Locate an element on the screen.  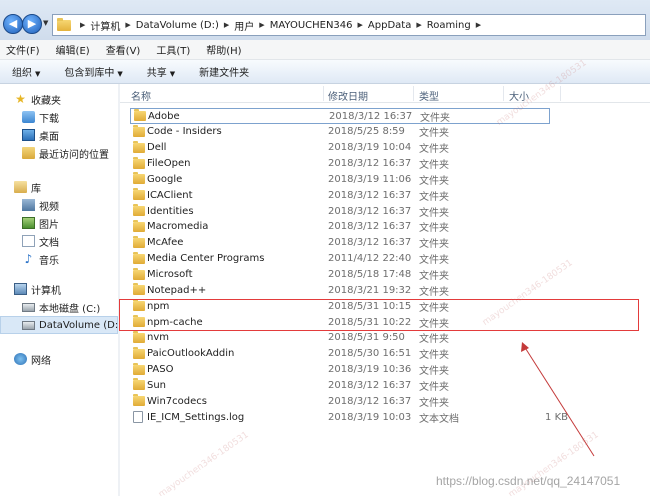
file-name: Microsoft is located at coordinates (170, 274).